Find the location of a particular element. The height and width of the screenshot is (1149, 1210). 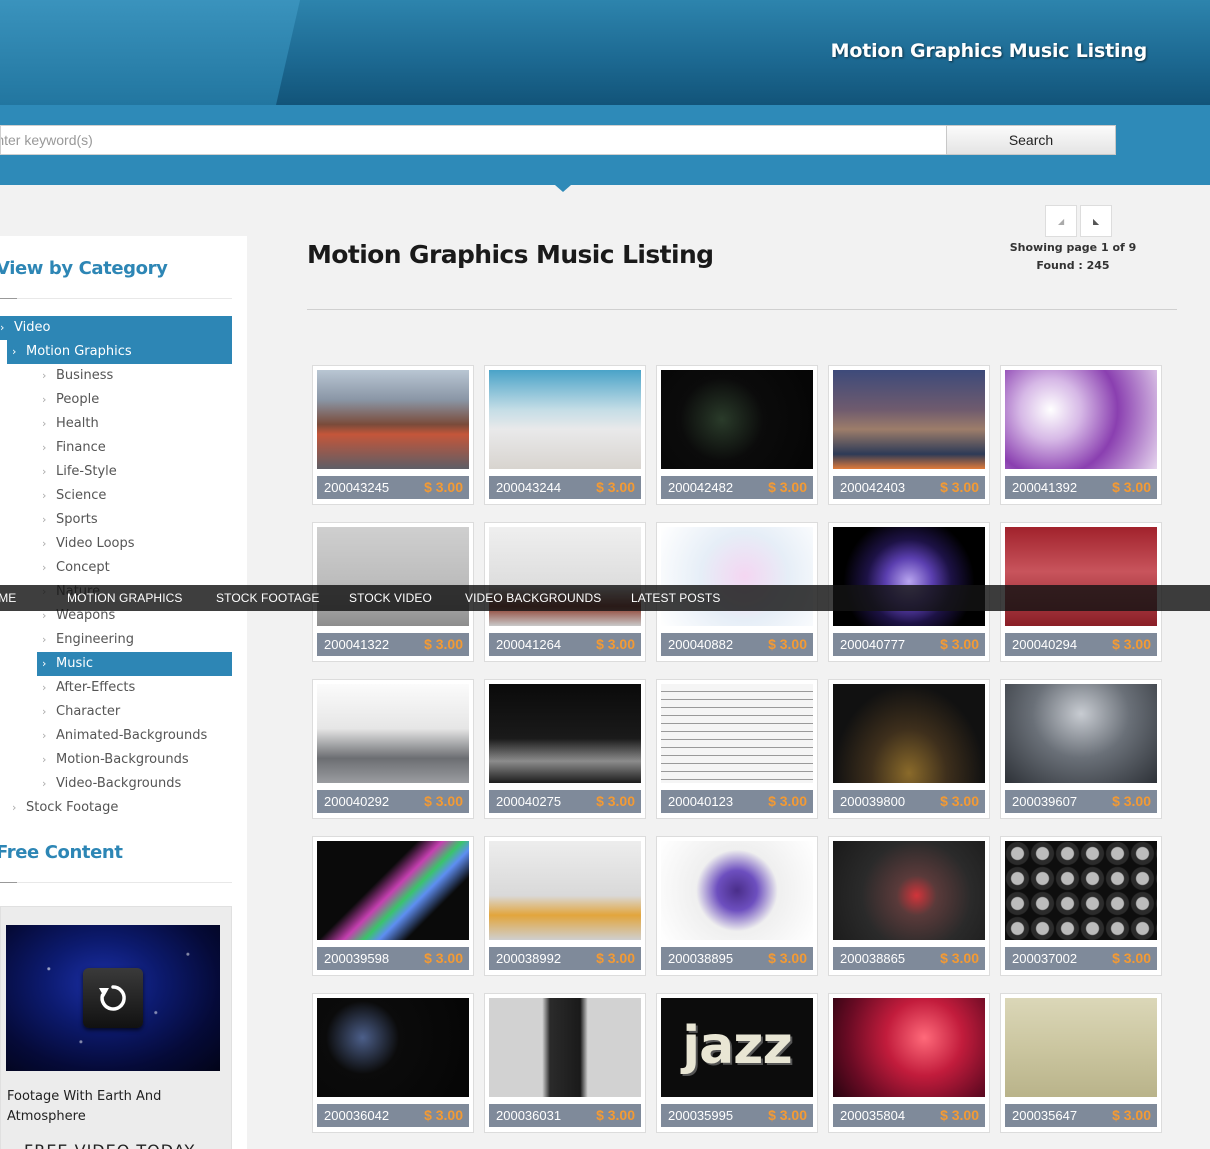

free-content-card: Footage With Earth And Atmosphere is located at coordinates (116, 1027).